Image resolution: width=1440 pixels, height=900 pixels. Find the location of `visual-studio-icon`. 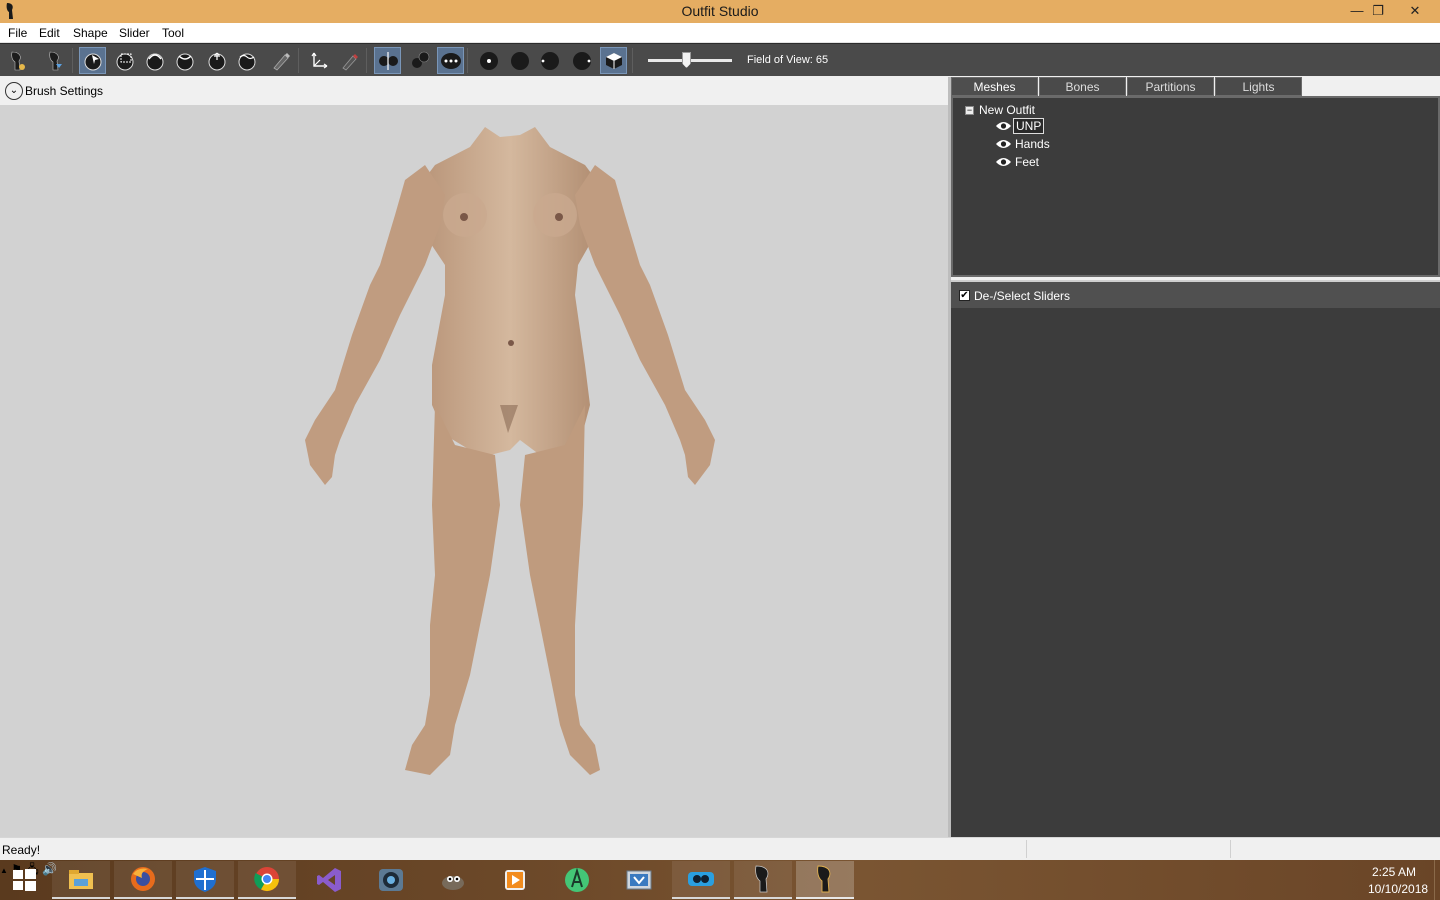

visual-studio-icon is located at coordinates (329, 880).